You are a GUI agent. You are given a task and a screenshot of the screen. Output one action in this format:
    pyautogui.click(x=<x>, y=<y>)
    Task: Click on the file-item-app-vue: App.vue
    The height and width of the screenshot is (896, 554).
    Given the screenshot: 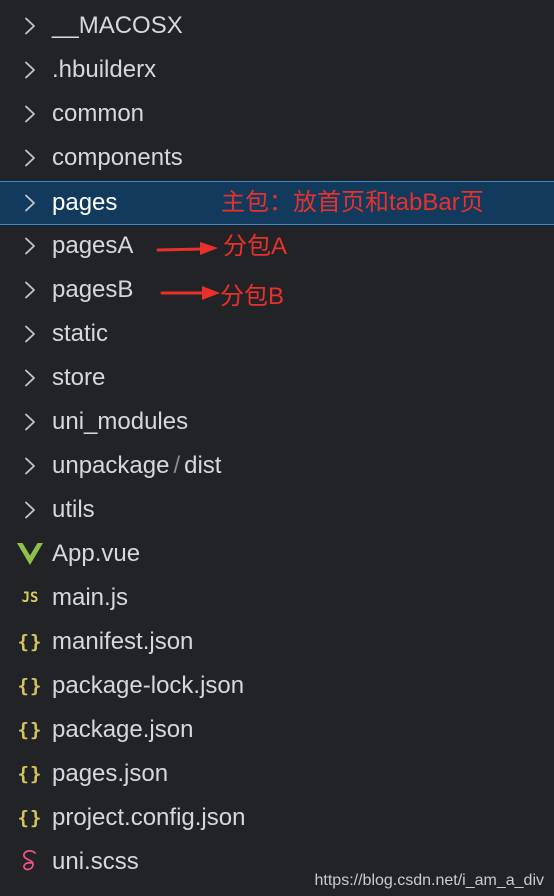 What is the action you would take?
    pyautogui.click(x=277, y=555)
    